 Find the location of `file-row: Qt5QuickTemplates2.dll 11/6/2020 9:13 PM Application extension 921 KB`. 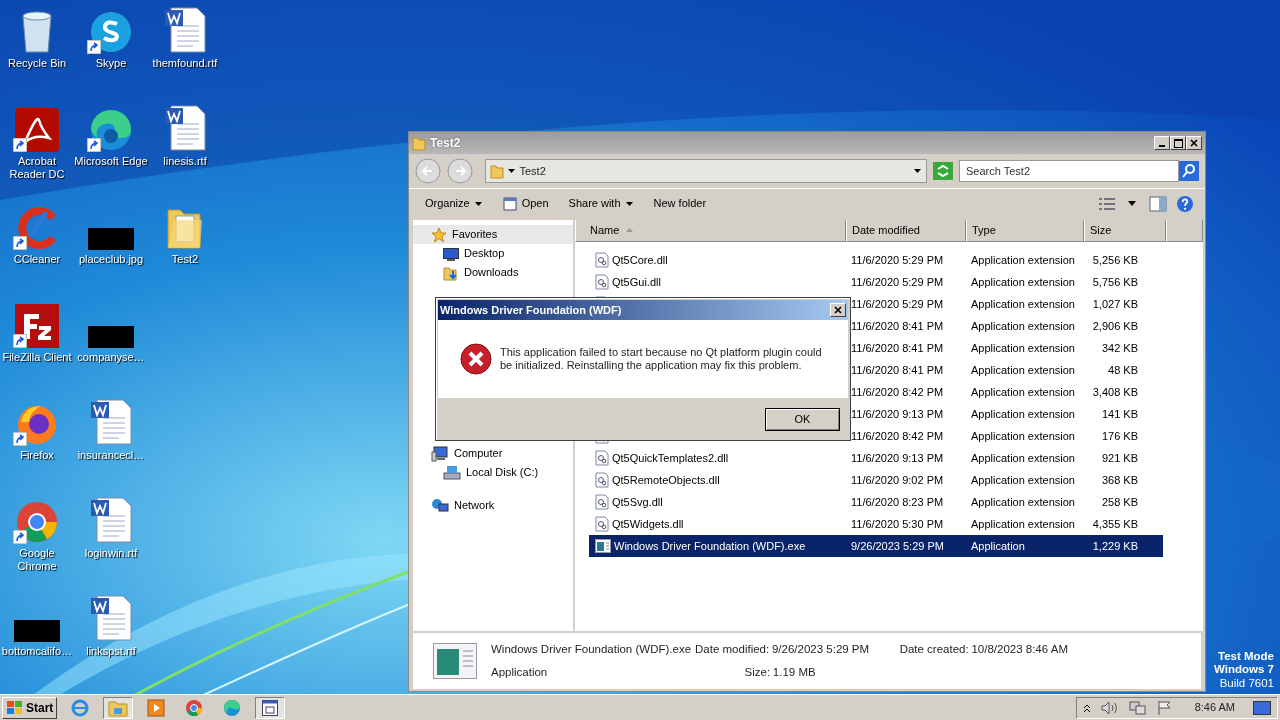

file-row: Qt5QuickTemplates2.dll 11/6/2020 9:13 PM Application extension 921 KB is located at coordinates (876, 458).